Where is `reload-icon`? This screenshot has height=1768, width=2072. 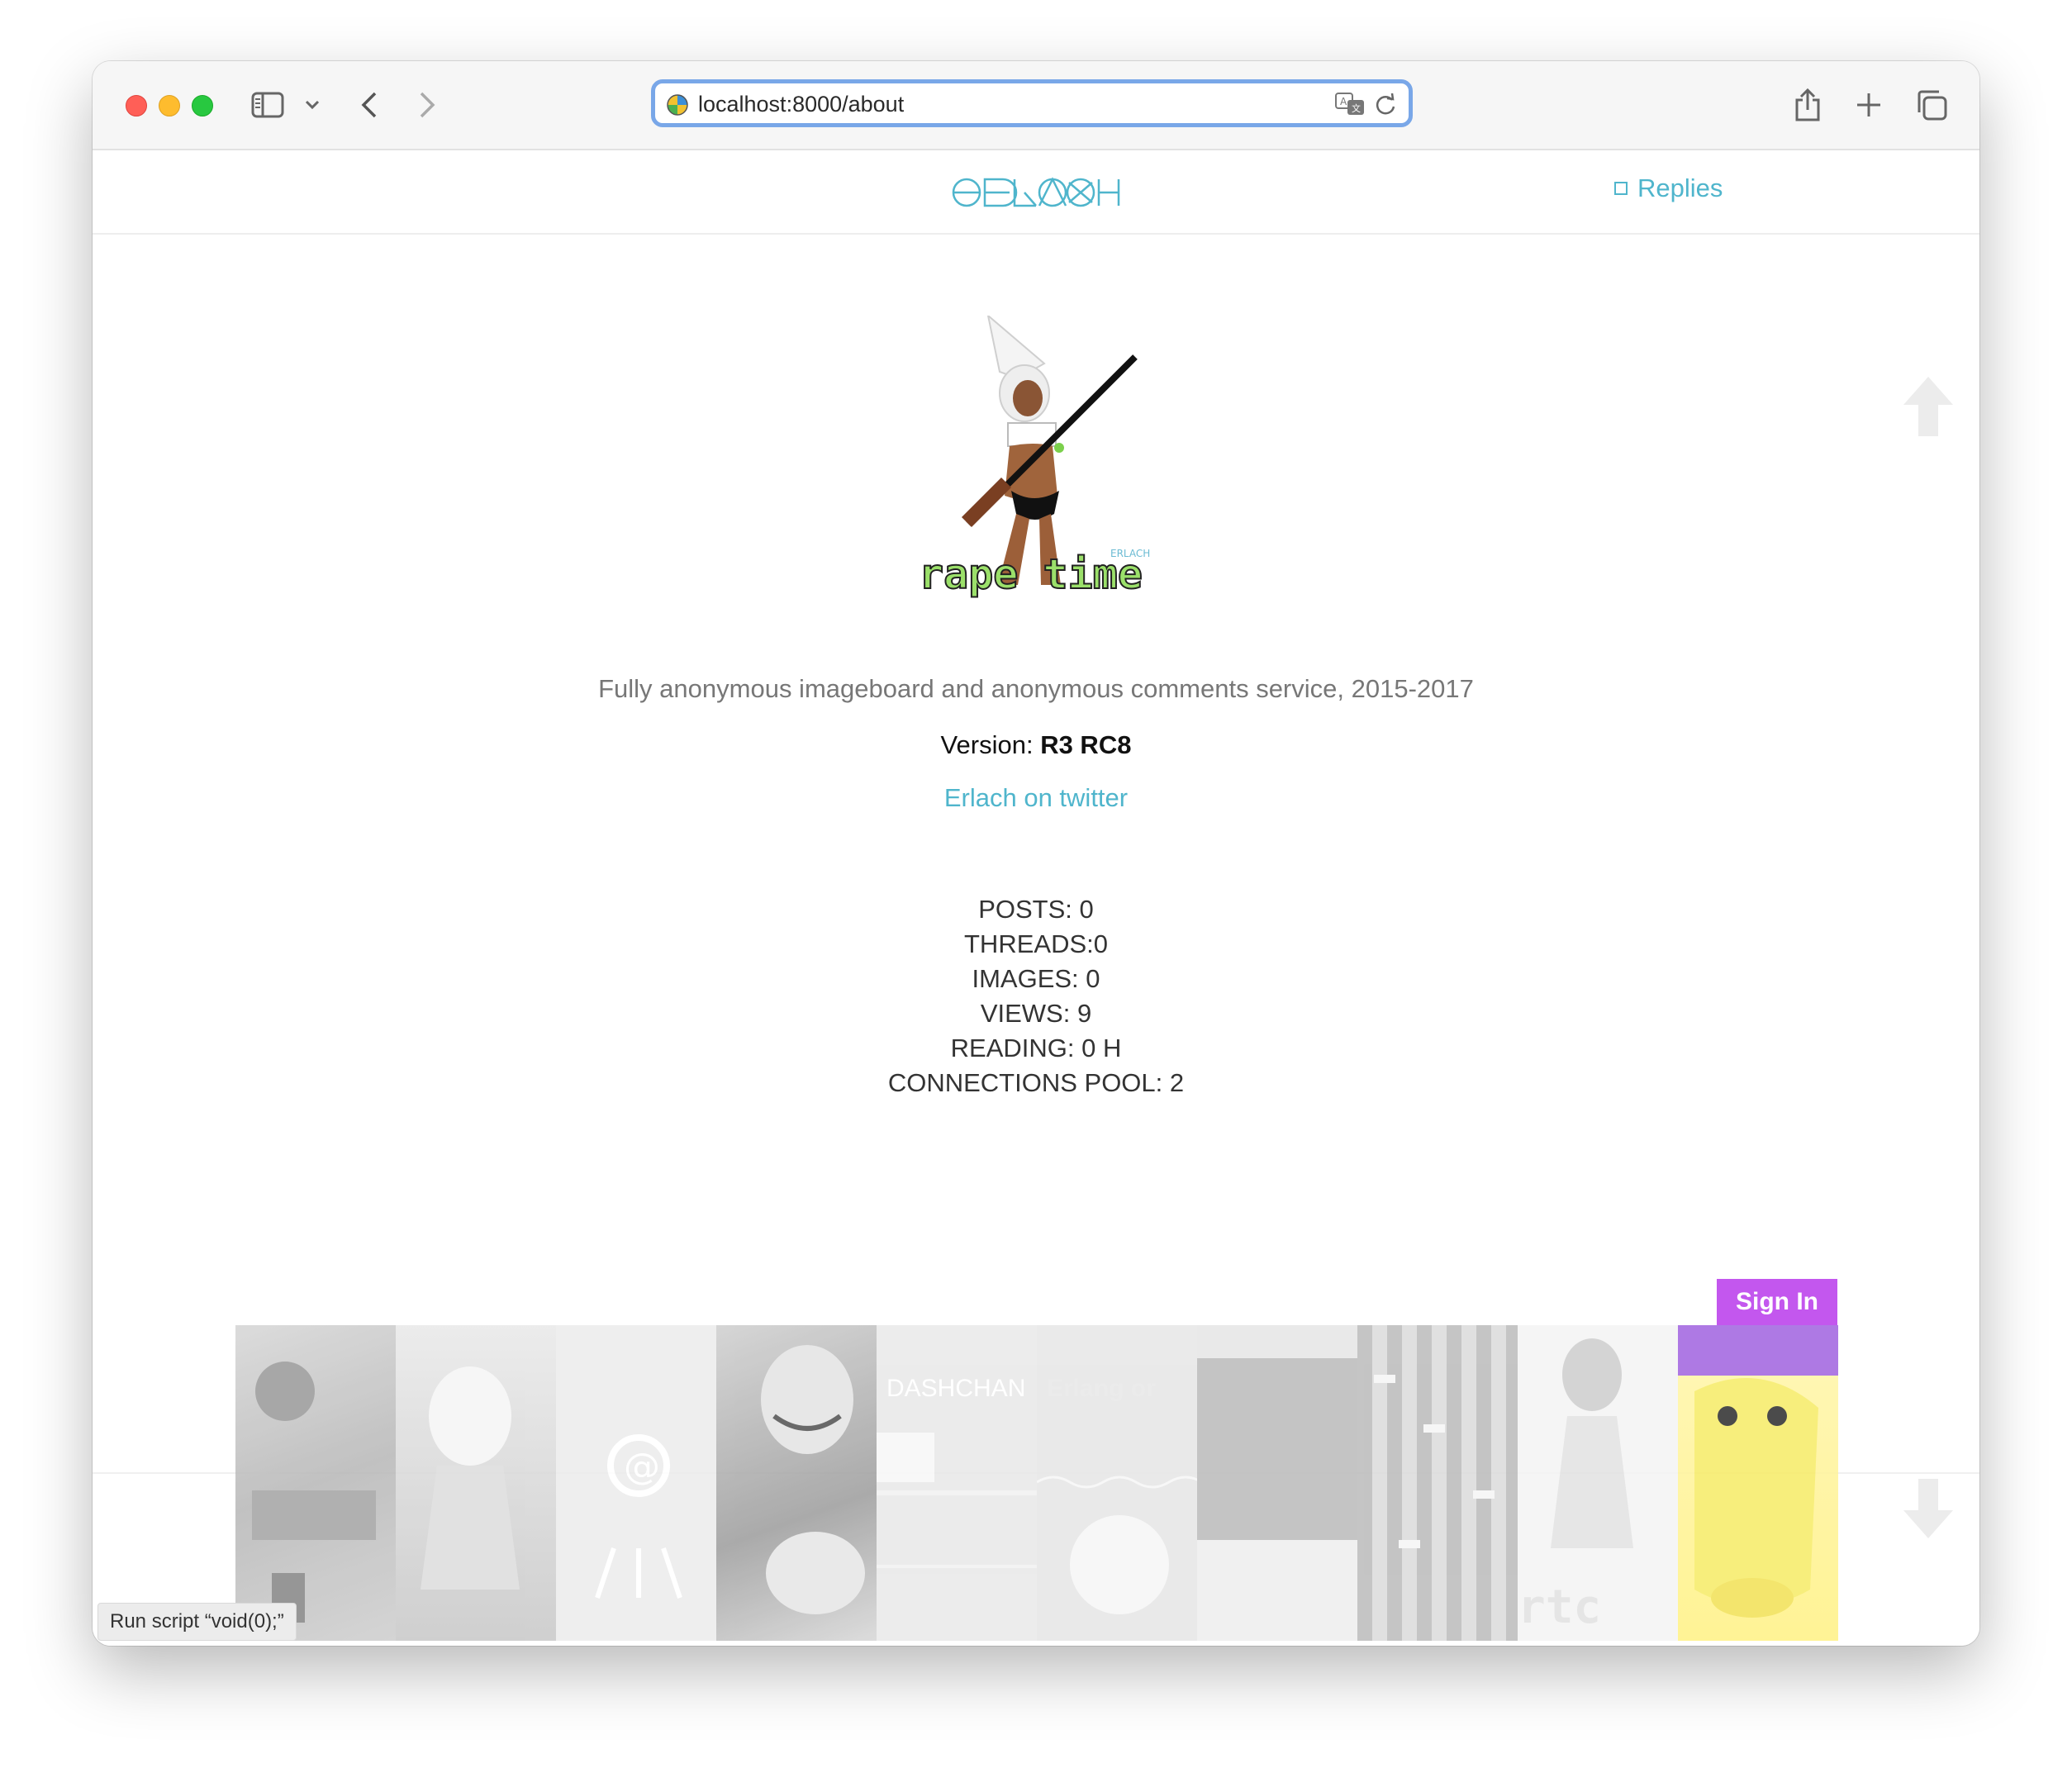
reload-icon is located at coordinates (1385, 104).